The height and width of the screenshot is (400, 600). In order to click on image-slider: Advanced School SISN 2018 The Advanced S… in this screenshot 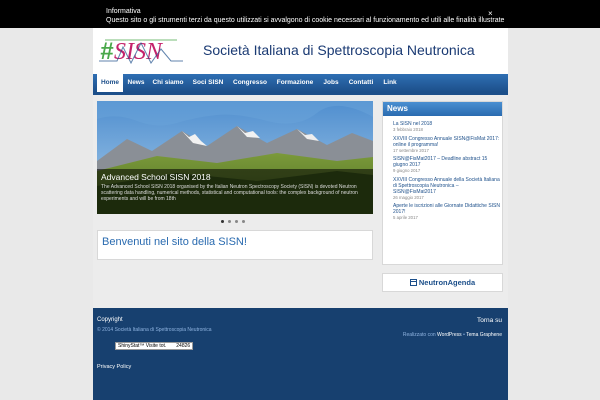, I will do `click(235, 157)`.